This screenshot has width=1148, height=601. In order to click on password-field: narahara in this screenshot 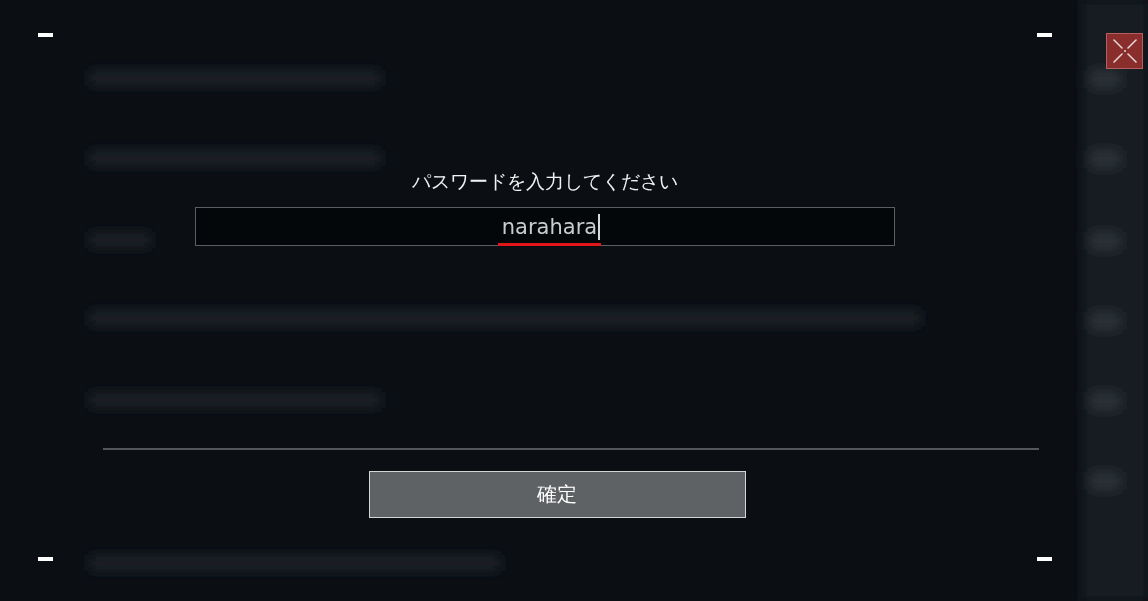, I will do `click(545, 226)`.